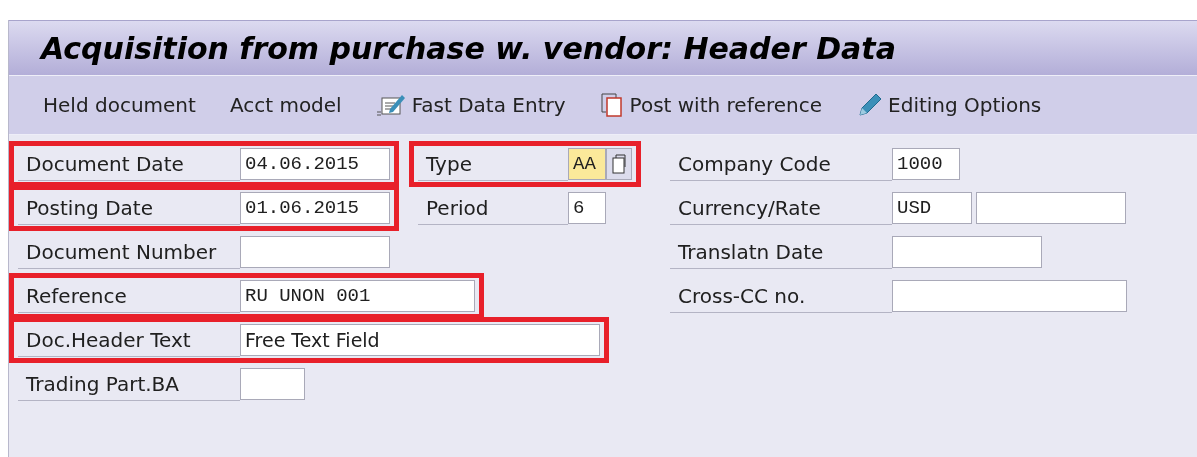 This screenshot has height=457, width=1197. I want to click on toolbar-button: Acct model, so click(285, 105).